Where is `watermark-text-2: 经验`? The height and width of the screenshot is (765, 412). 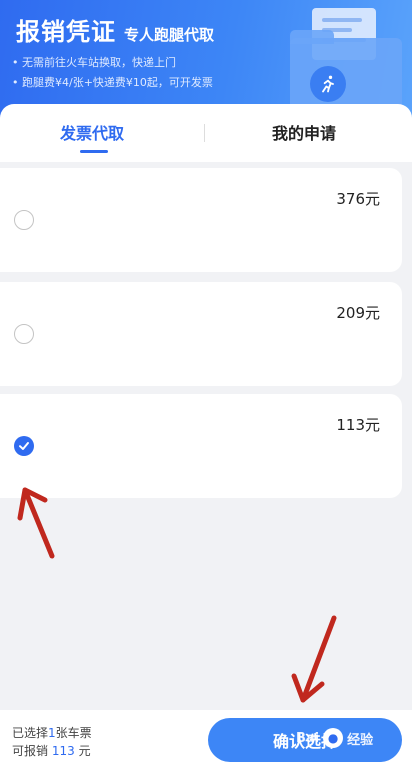
watermark-text-2: 经验 is located at coordinates (360, 740).